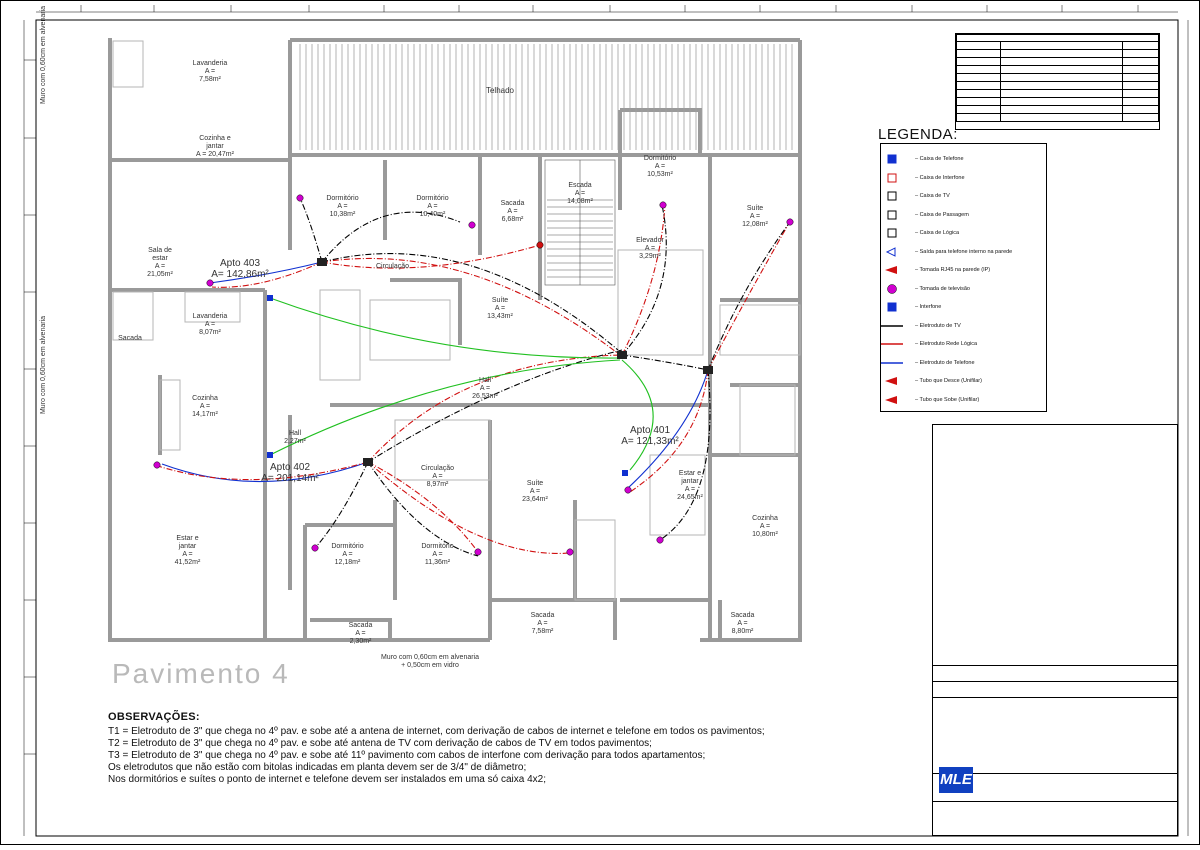 The image size is (1200, 850). What do you see at coordinates (650, 436) in the screenshot?
I see `apartment-label: Apto 401 A= 121,33m²` at bounding box center [650, 436].